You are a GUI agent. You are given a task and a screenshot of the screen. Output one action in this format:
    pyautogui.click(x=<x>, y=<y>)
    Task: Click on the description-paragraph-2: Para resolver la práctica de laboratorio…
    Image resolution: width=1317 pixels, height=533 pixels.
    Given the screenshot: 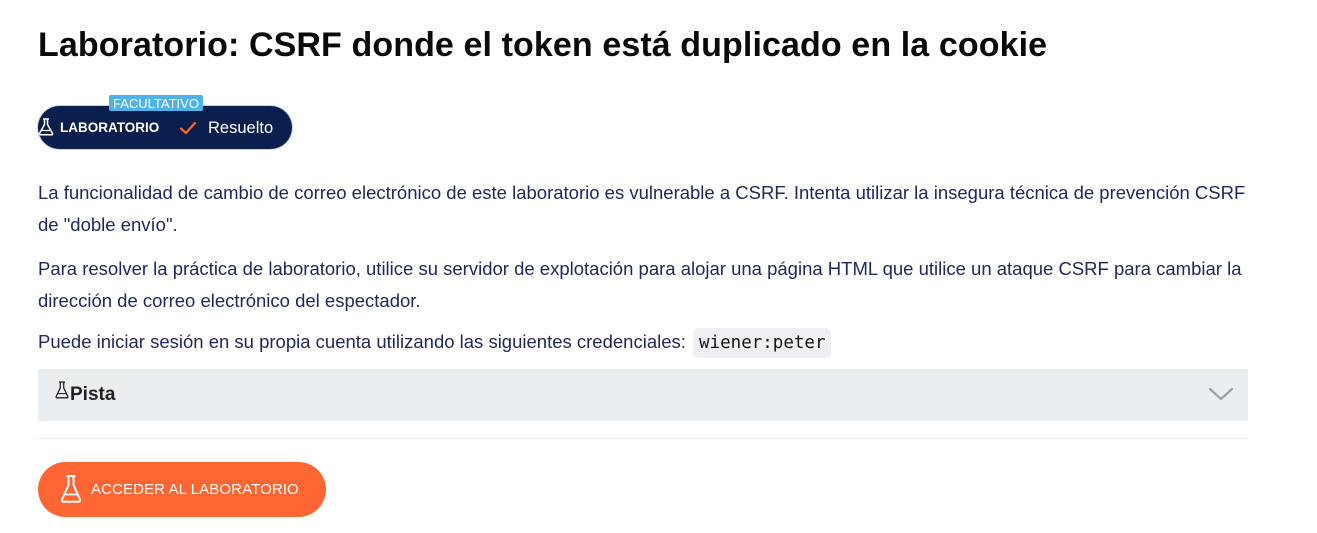 What is the action you would take?
    pyautogui.click(x=640, y=284)
    